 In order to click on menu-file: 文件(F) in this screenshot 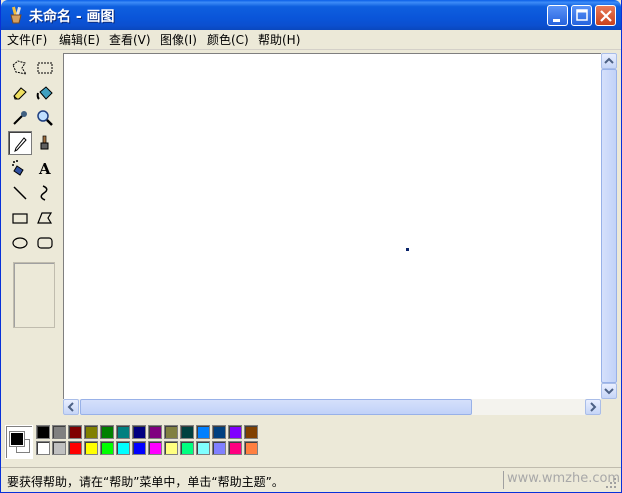, I will do `click(27, 40)`.